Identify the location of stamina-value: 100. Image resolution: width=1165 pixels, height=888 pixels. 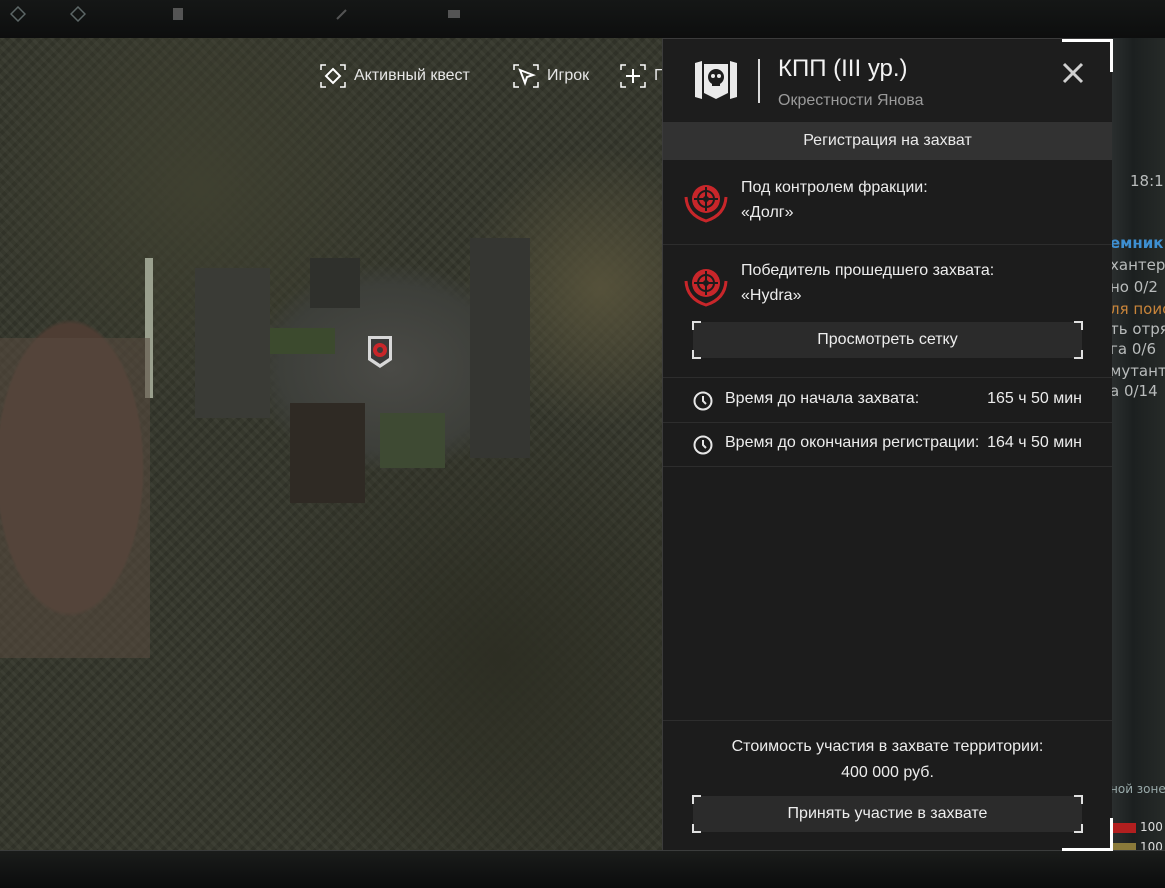
(1151, 845).